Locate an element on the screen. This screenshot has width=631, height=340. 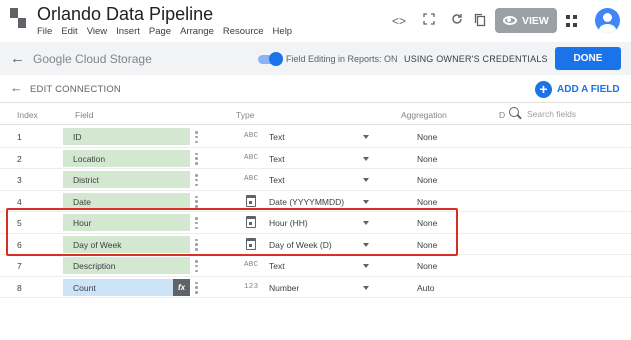
view-button: VIEW is located at coordinates (526, 20).